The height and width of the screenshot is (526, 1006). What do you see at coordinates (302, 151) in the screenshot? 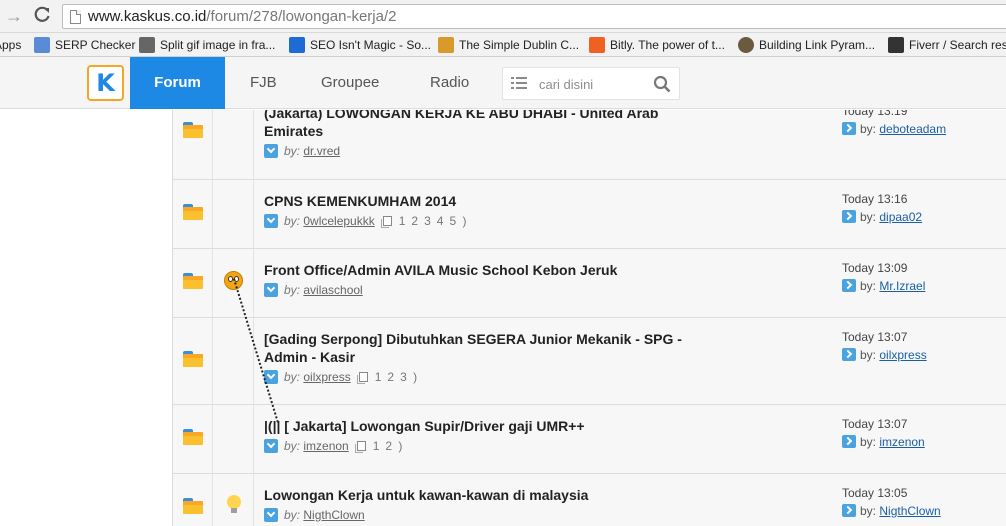
I see `thread-author: by: dr.vred` at bounding box center [302, 151].